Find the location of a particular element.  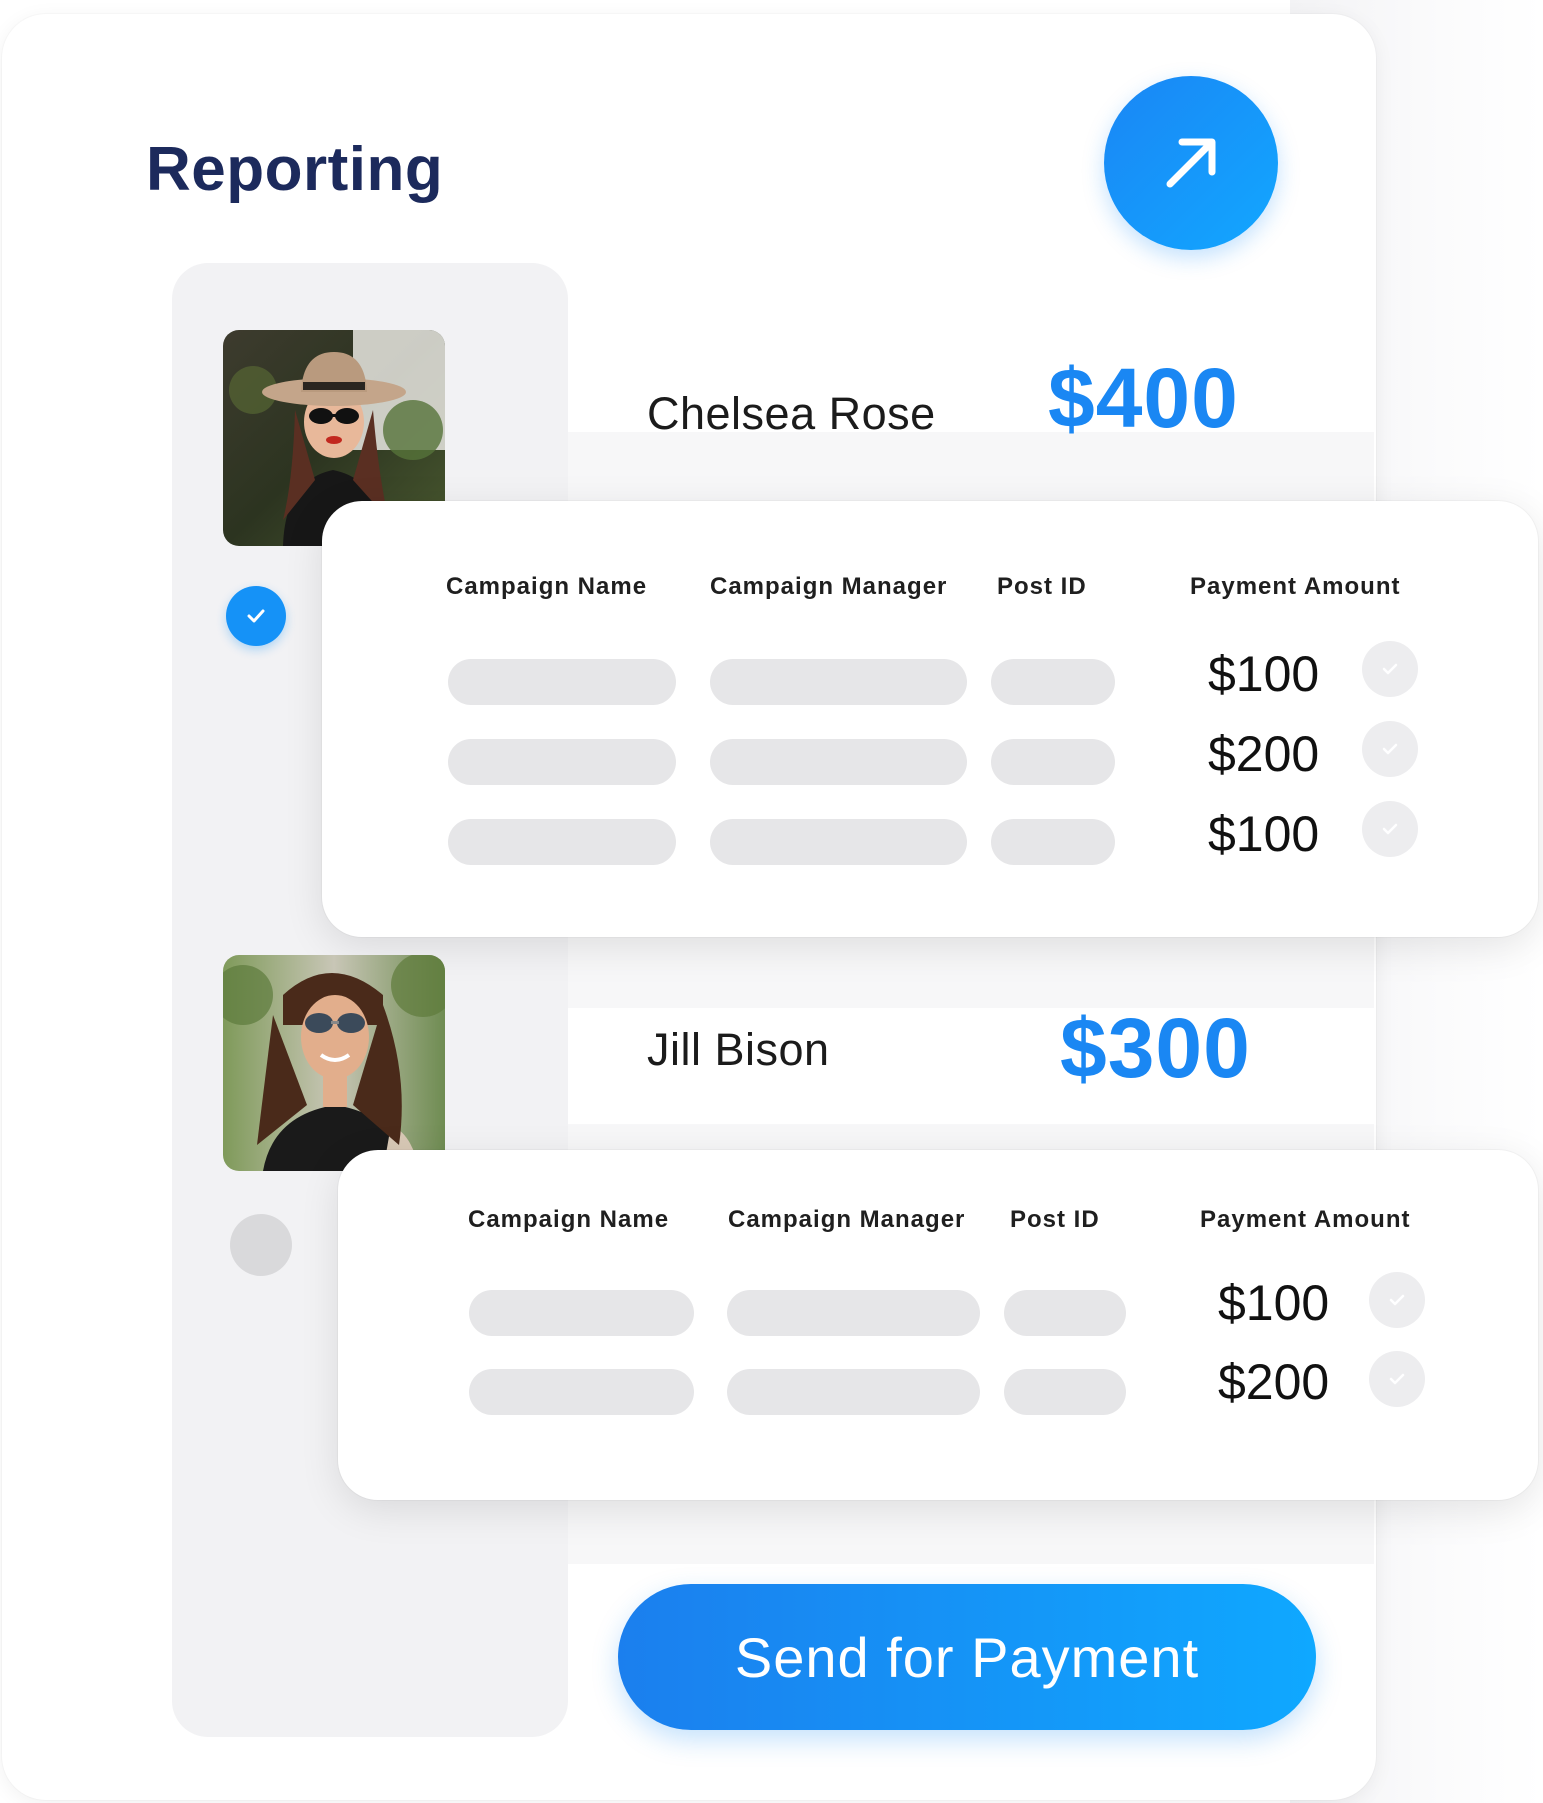

send-for-payment-button: Send for Payment is located at coordinates (967, 1657).